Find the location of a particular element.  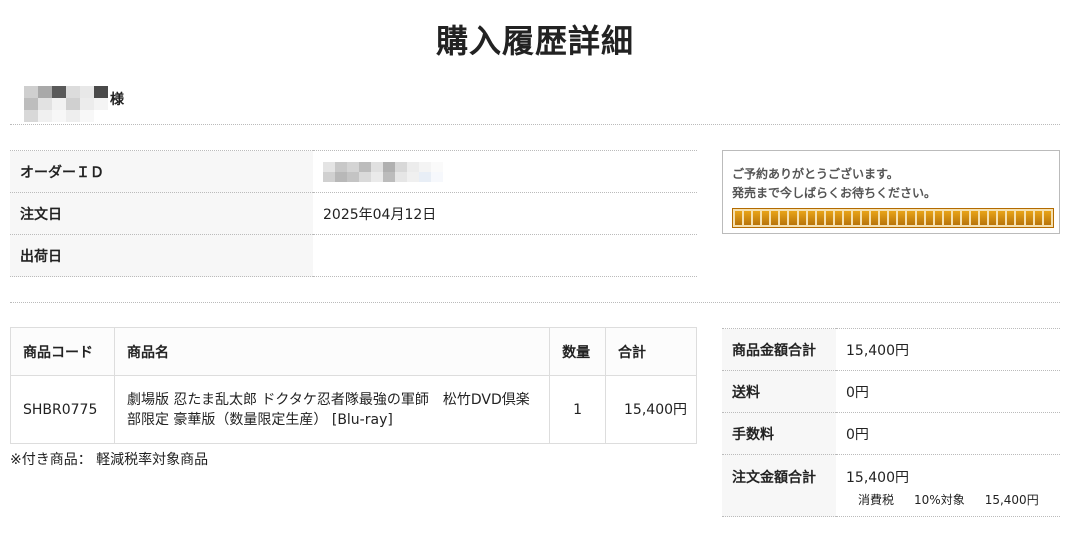

ship-date-value is located at coordinates (505, 255).